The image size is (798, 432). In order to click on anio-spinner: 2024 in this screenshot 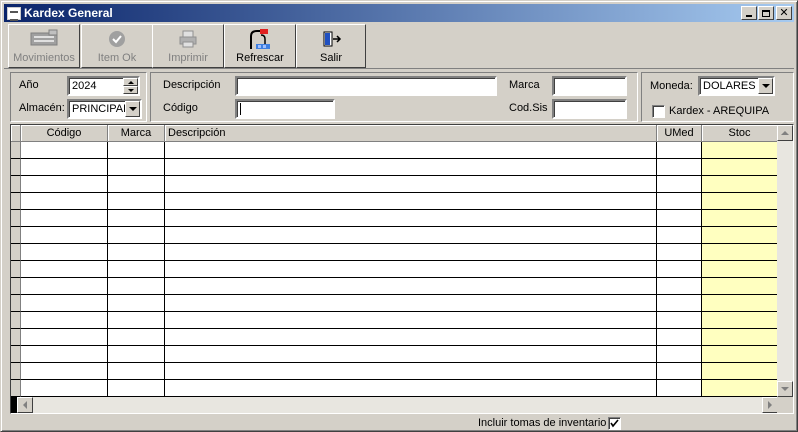, I will do `click(103, 86)`.